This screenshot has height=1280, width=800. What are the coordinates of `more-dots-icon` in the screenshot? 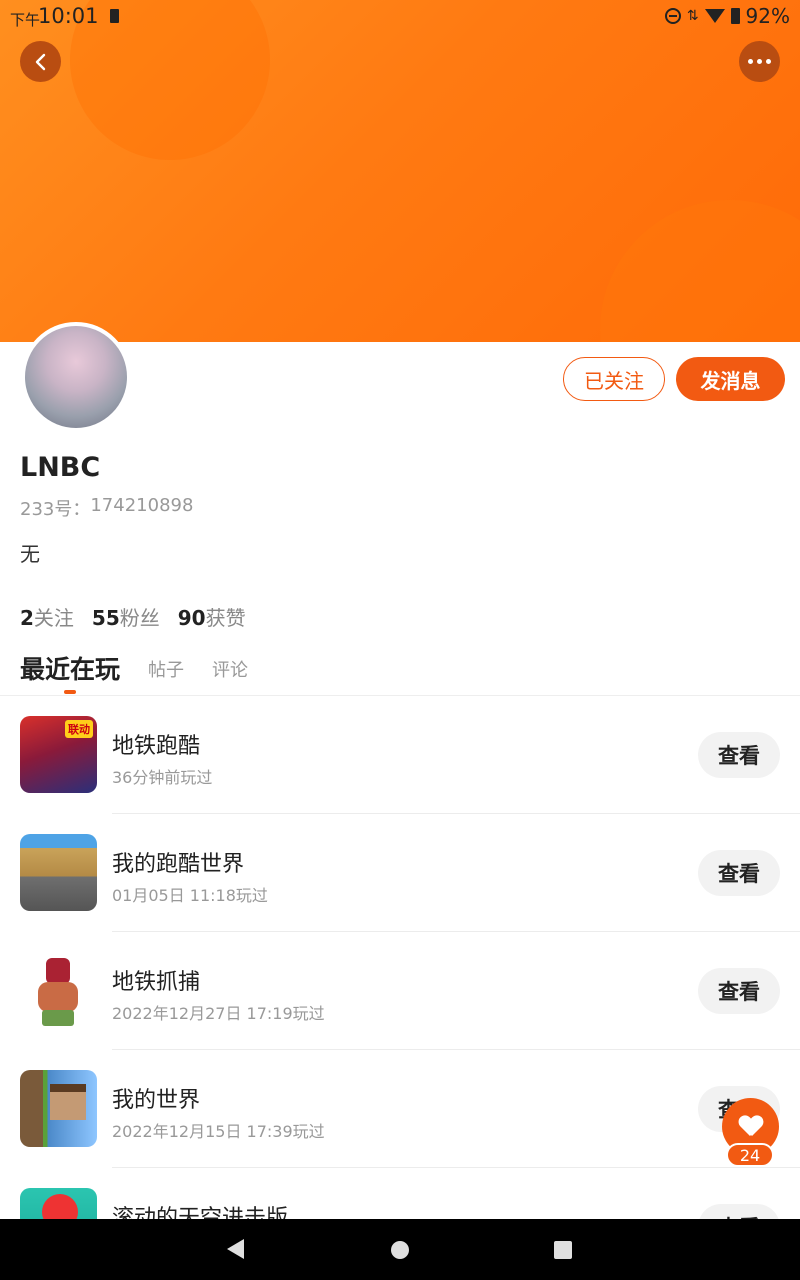 It's located at (759, 61).